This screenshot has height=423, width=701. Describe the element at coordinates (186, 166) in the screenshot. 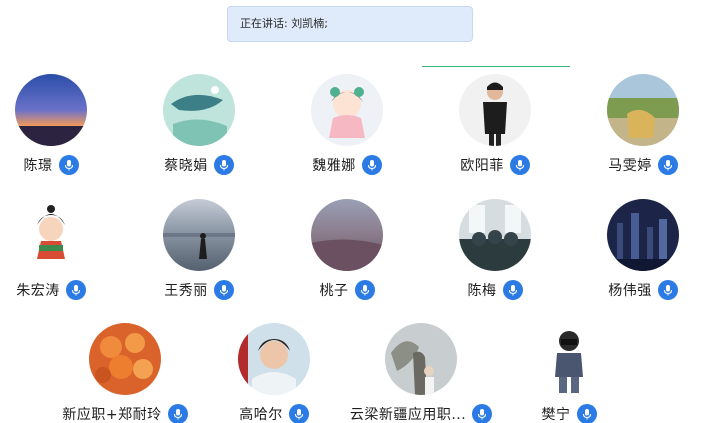

I see `participant-name: 蔡晓娟` at that location.